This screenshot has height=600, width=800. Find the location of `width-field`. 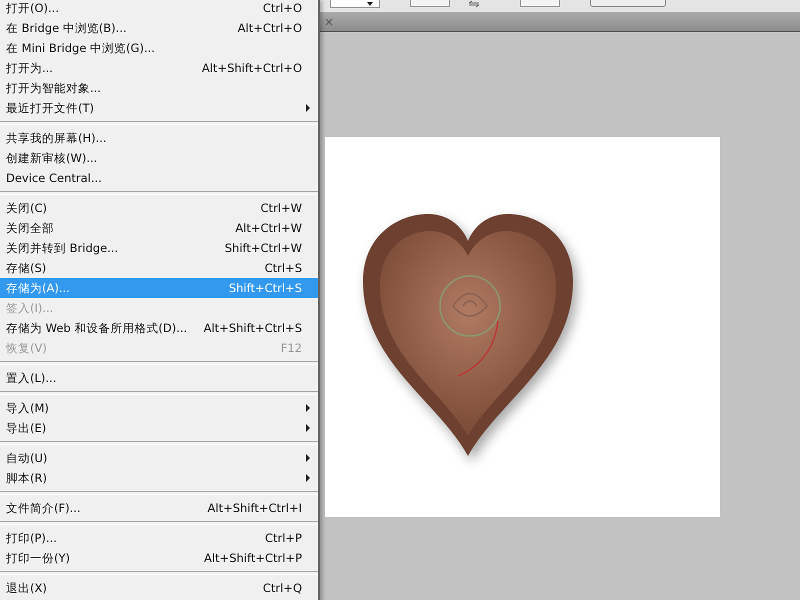

width-field is located at coordinates (430, 3).